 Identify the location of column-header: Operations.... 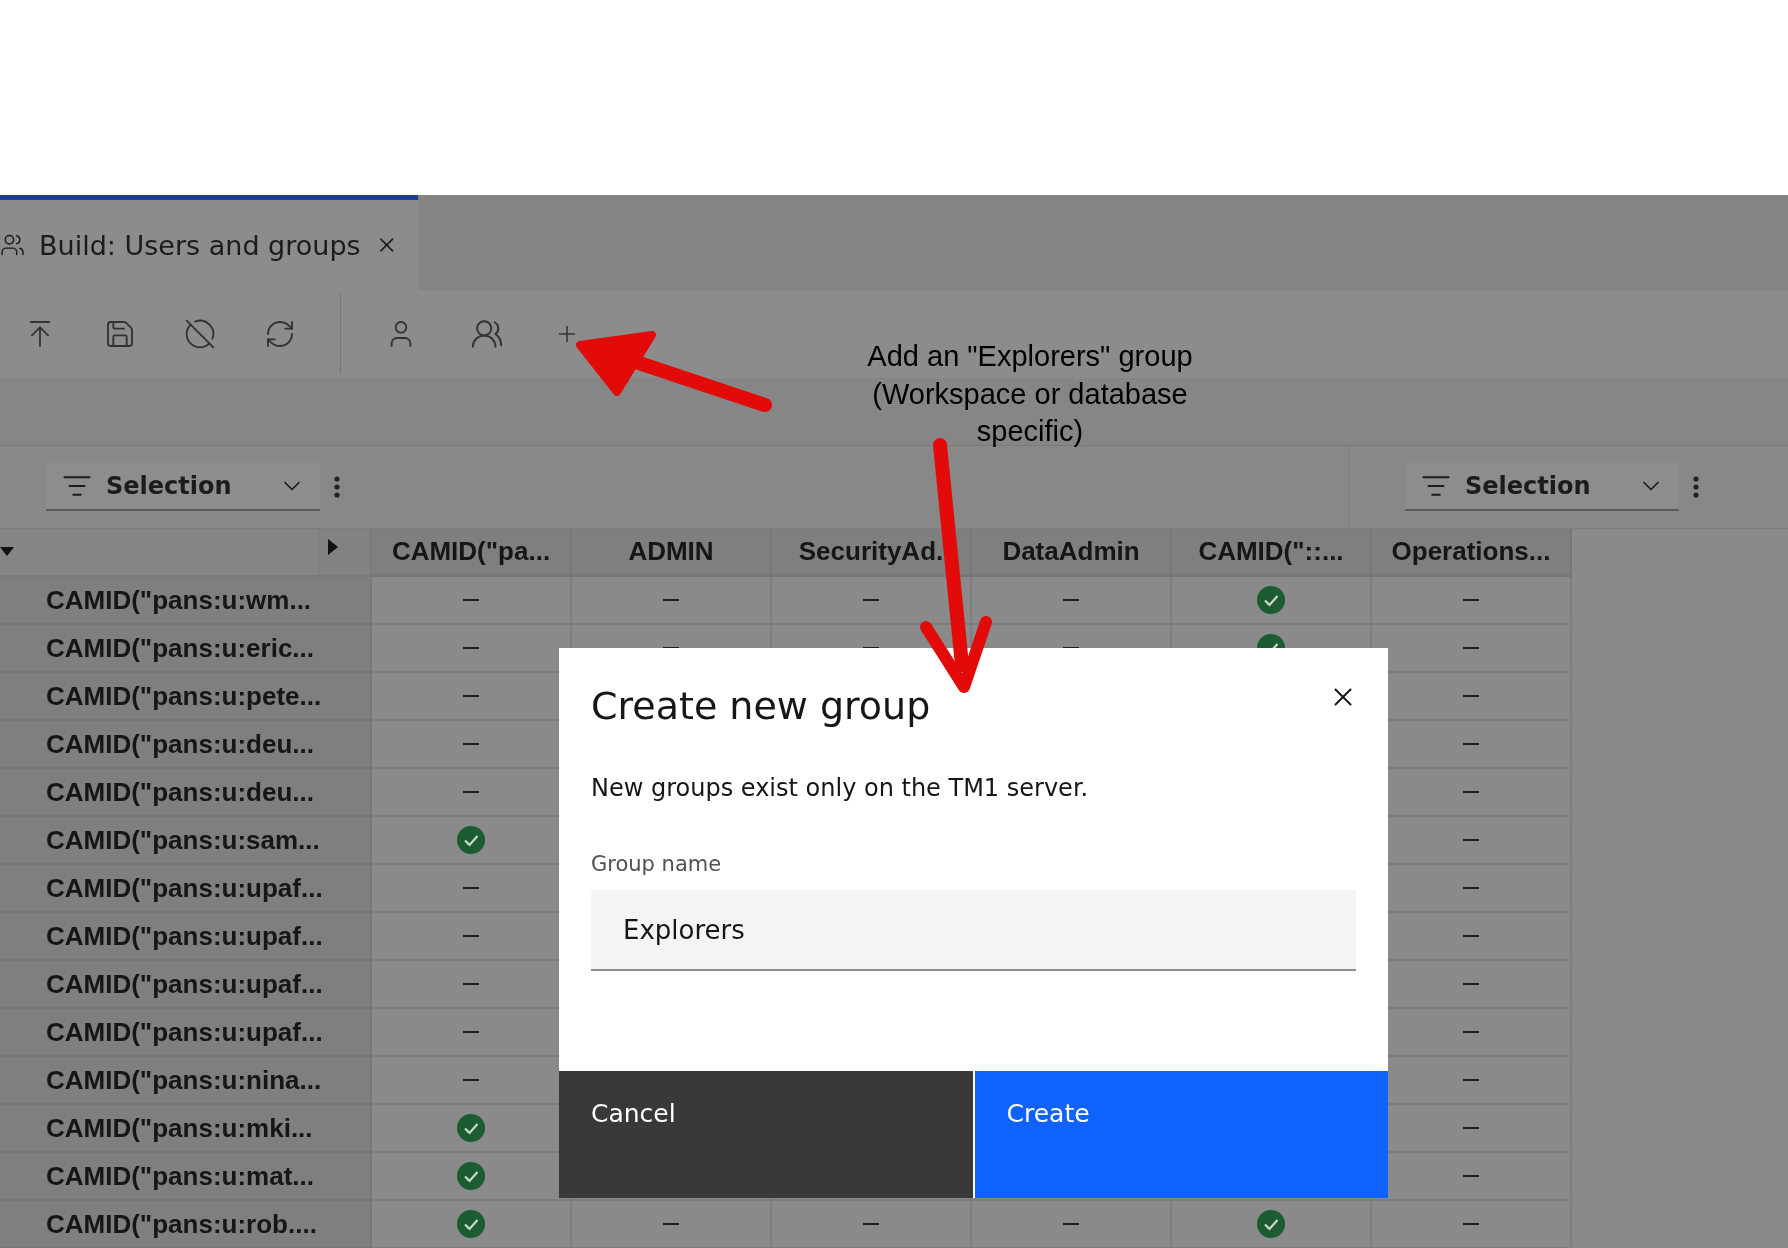
(1472, 553).